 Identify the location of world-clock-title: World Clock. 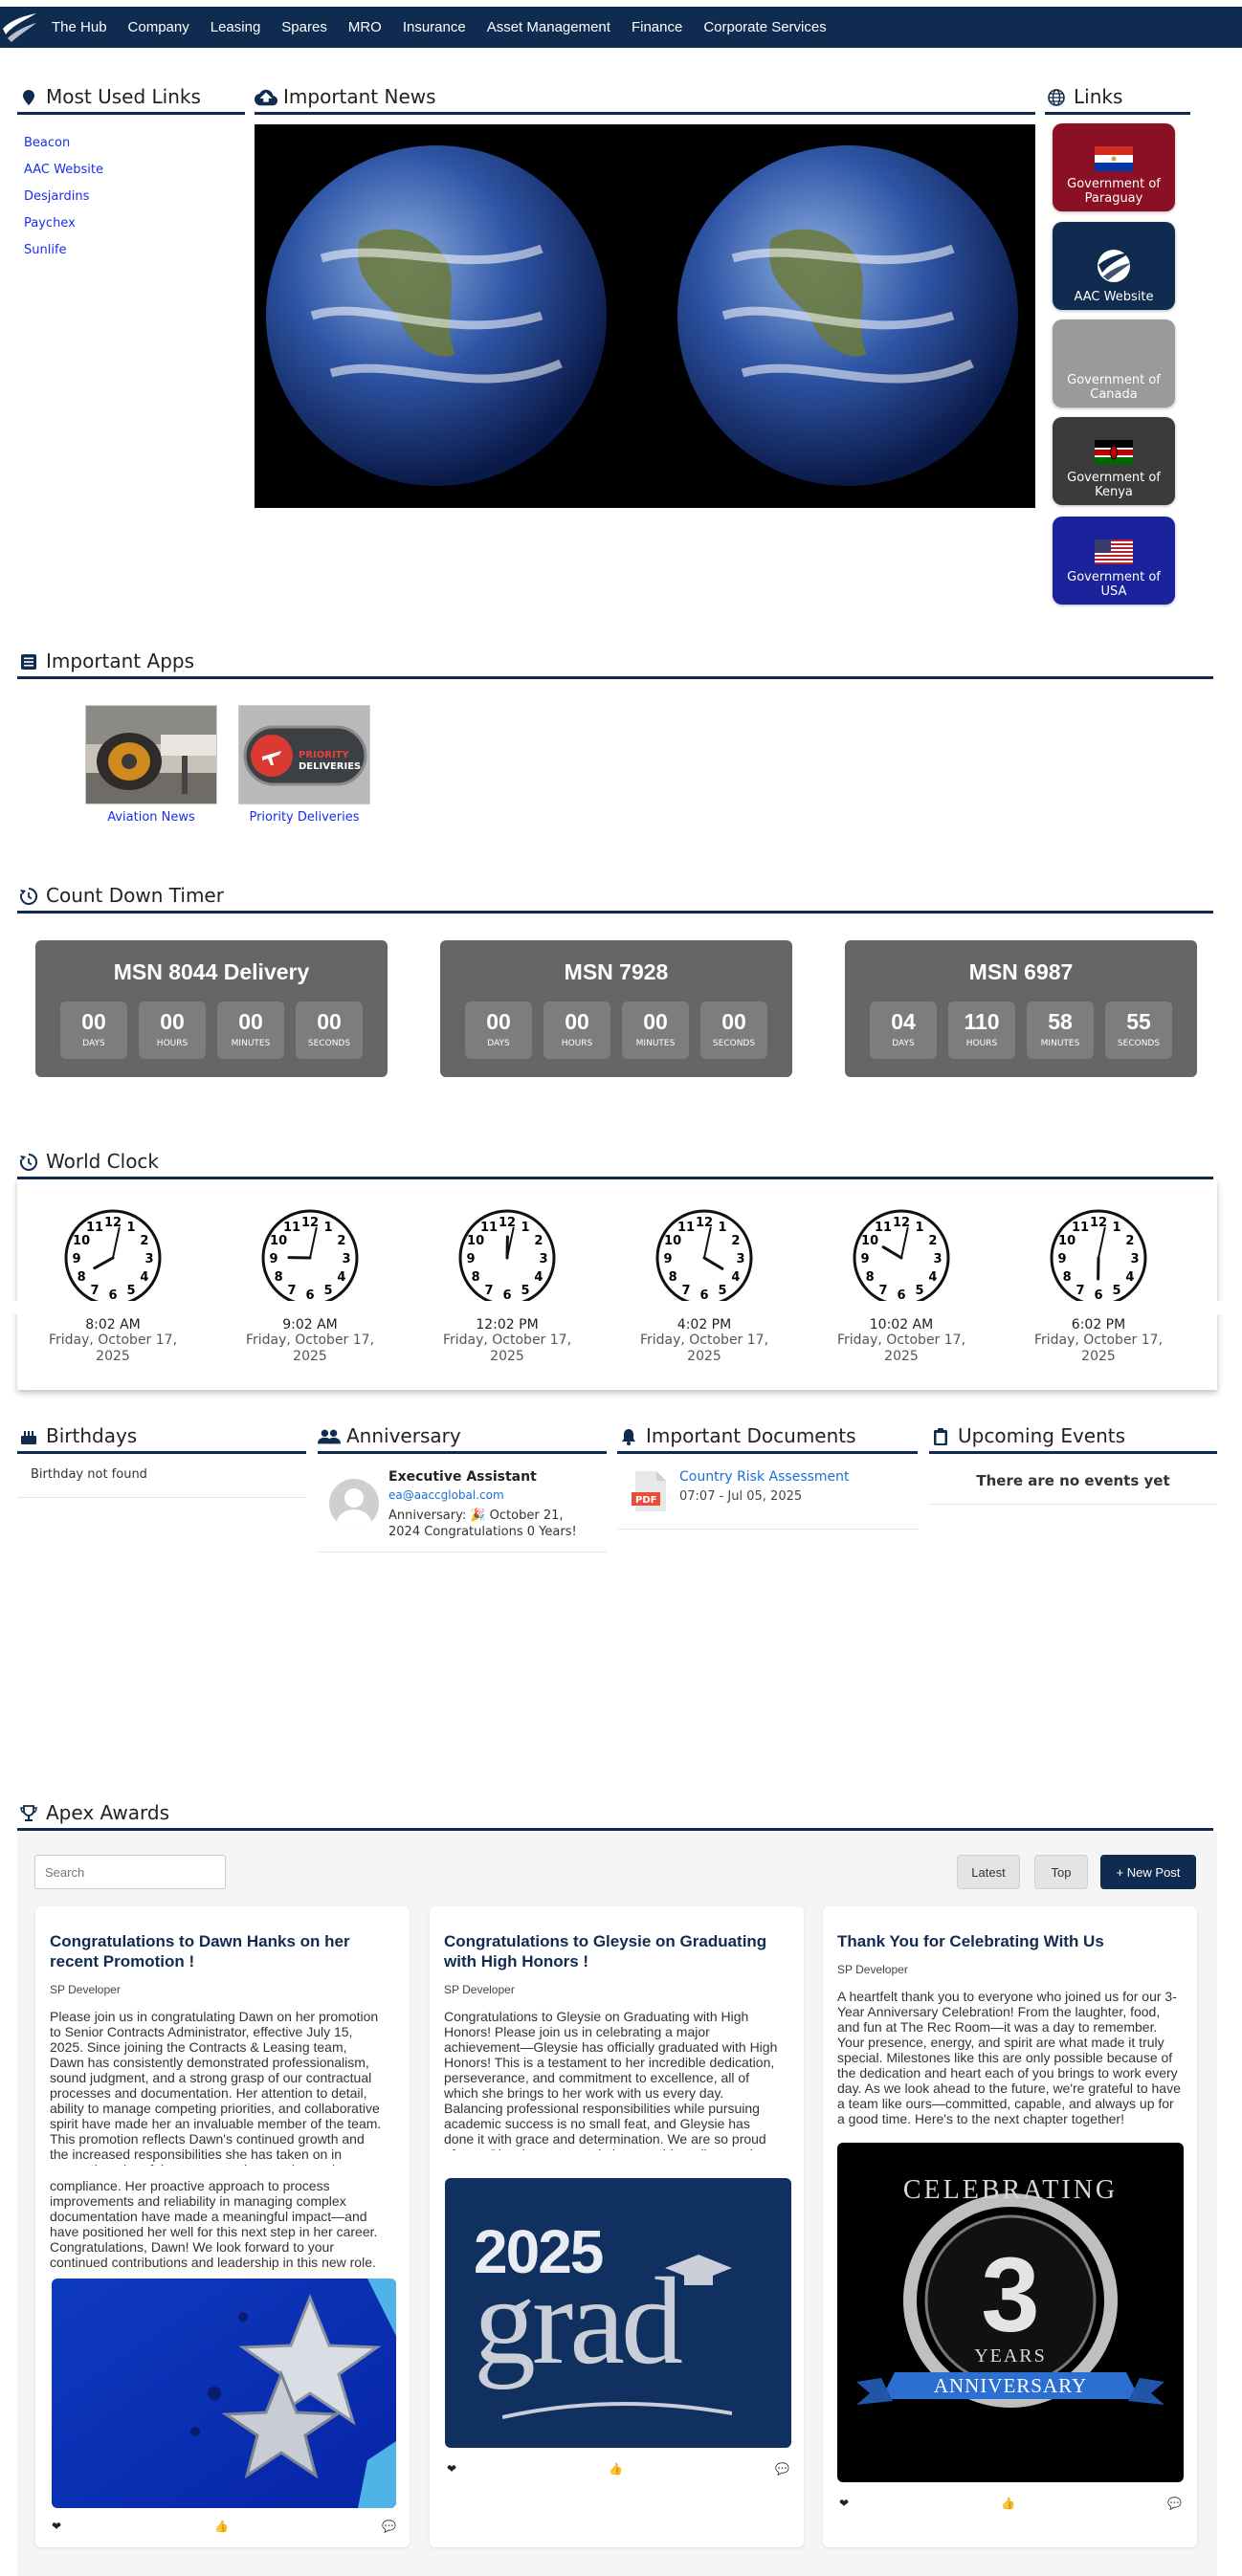
(103, 1162).